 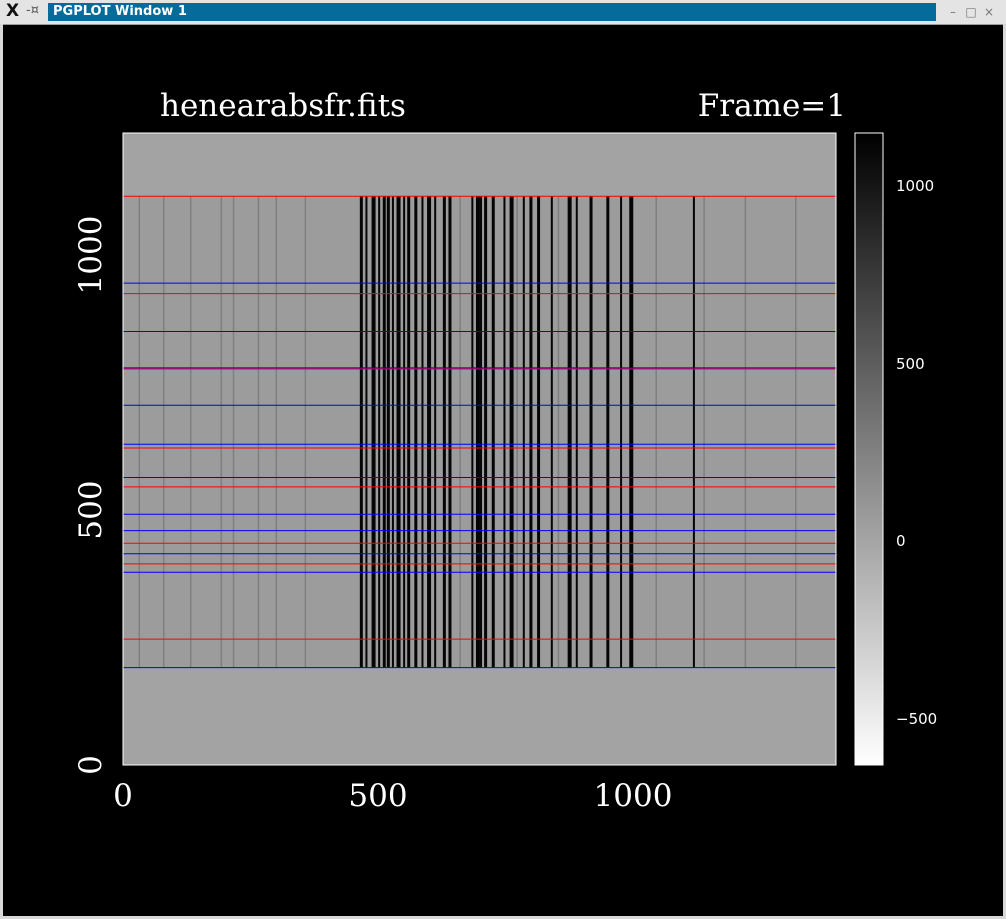 I want to click on x-tick-label: 1000, so click(x=633, y=796).